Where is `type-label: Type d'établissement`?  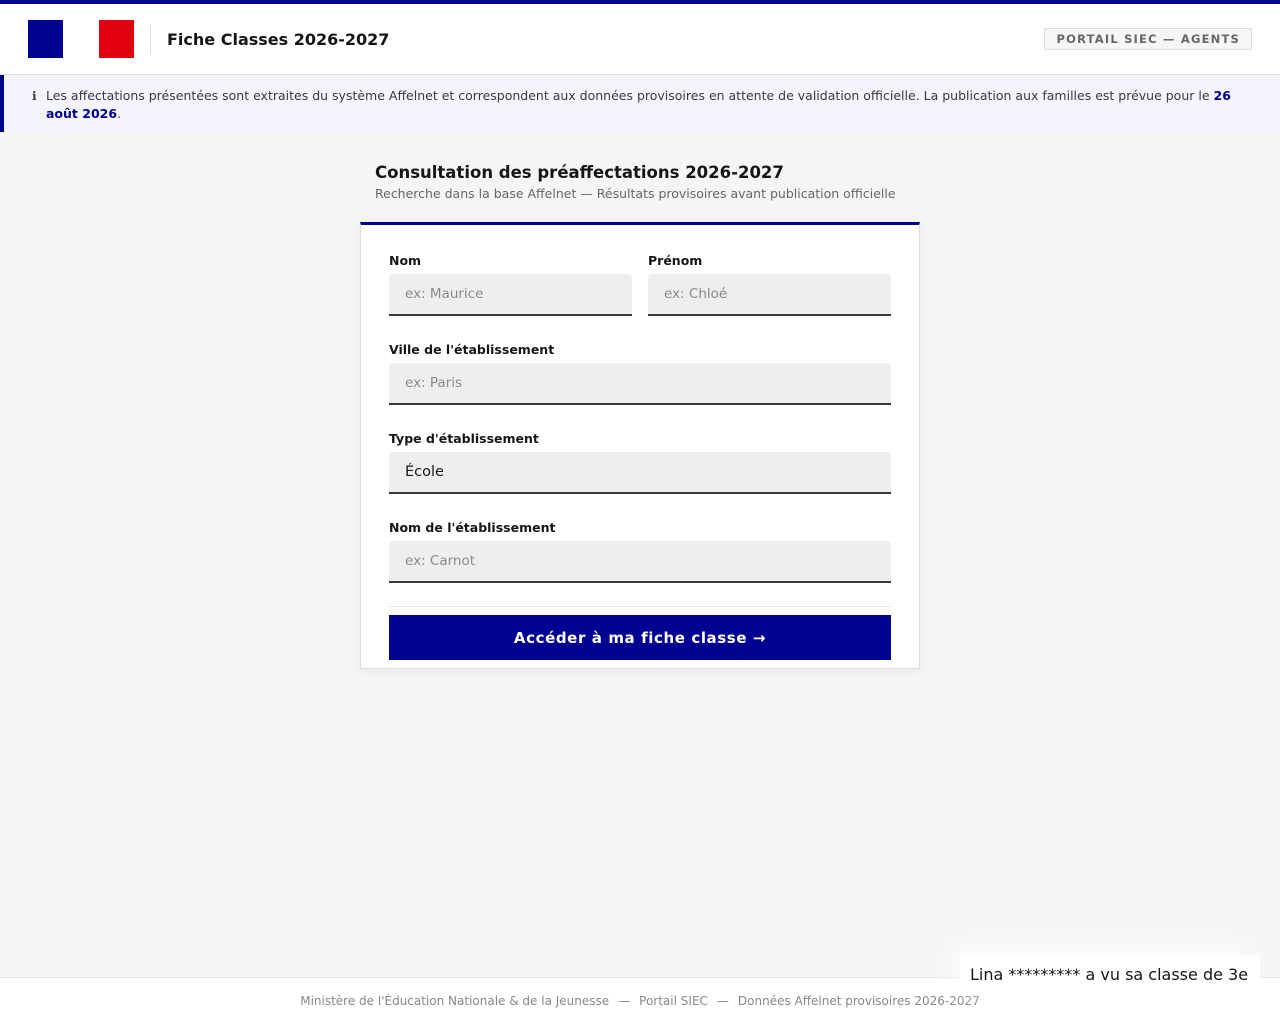 type-label: Type d'établissement is located at coordinates (464, 438).